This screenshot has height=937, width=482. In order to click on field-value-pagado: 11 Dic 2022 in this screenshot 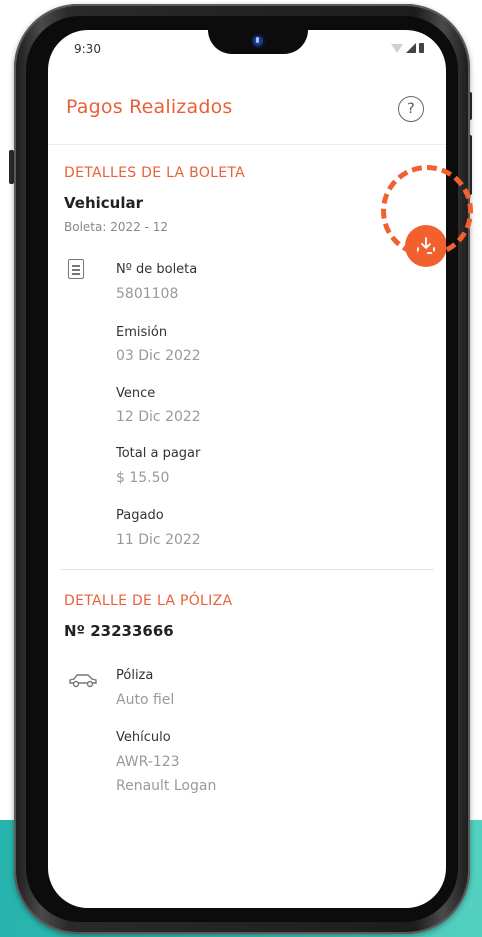, I will do `click(158, 540)`.